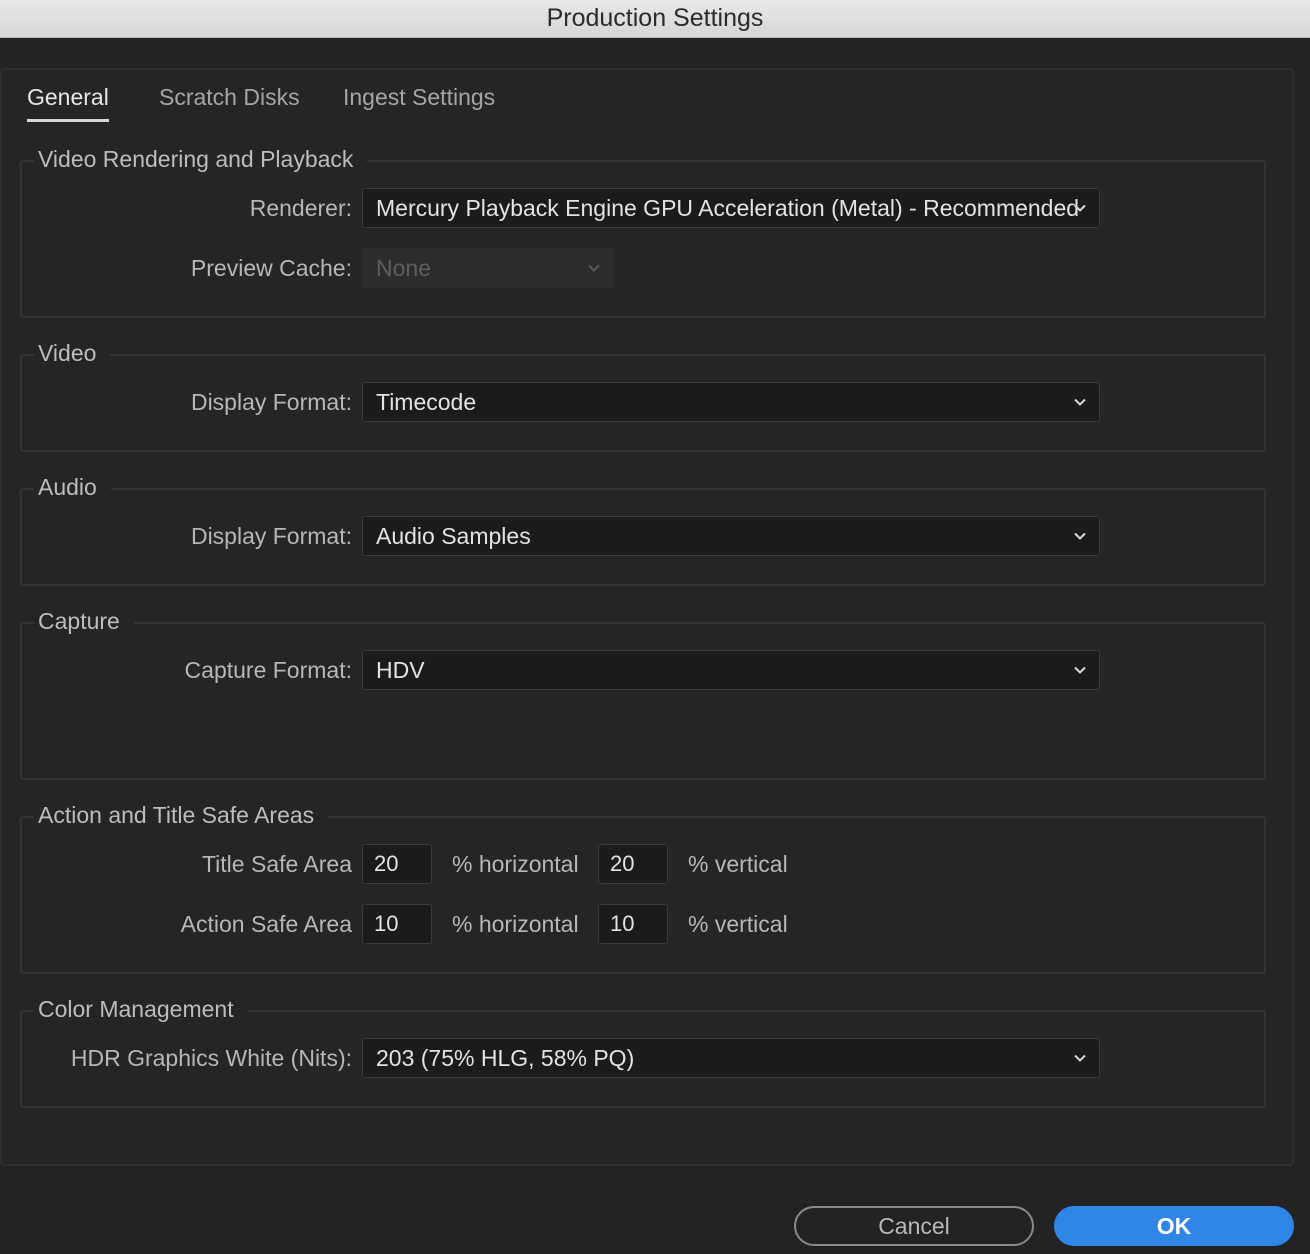 This screenshot has width=1310, height=1254. I want to click on group-capture, so click(643, 701).